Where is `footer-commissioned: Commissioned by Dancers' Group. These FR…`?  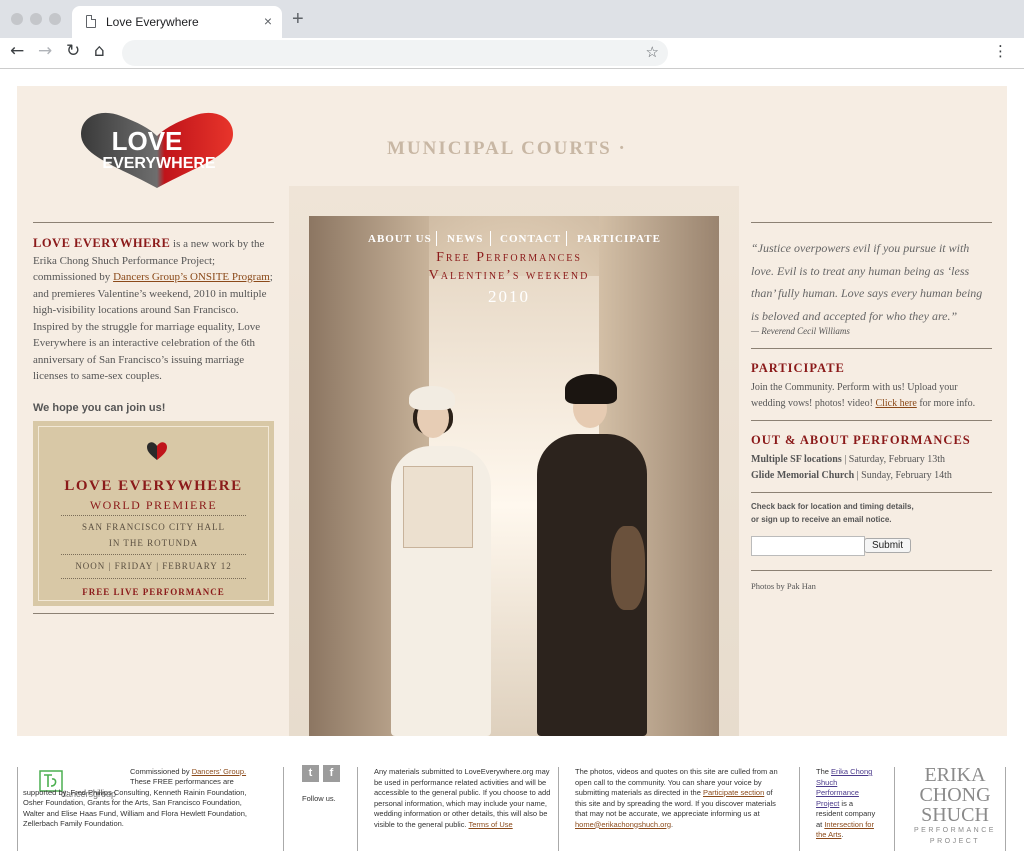 footer-commissioned: Commissioned by Dancers' Group. These FR… is located at coordinates (140, 811).